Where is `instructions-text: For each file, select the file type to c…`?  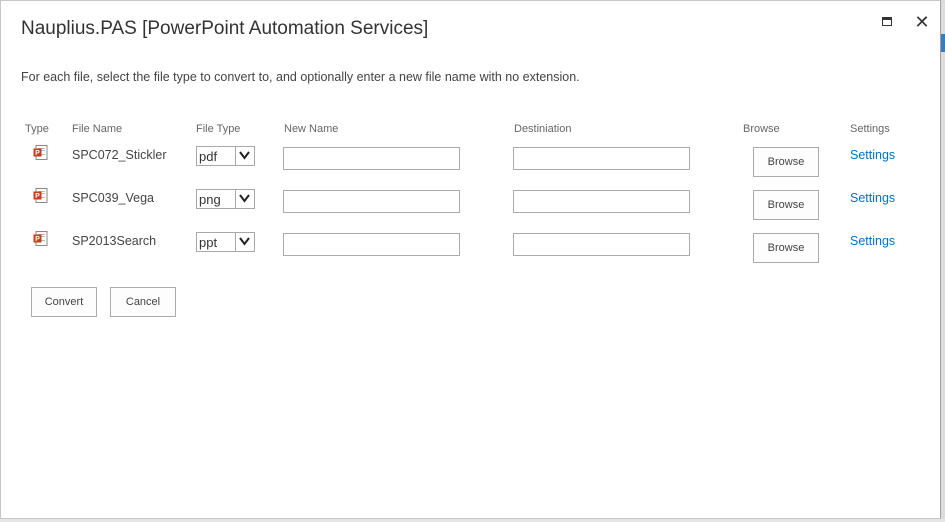
instructions-text: For each file, select the file type to c… is located at coordinates (300, 77).